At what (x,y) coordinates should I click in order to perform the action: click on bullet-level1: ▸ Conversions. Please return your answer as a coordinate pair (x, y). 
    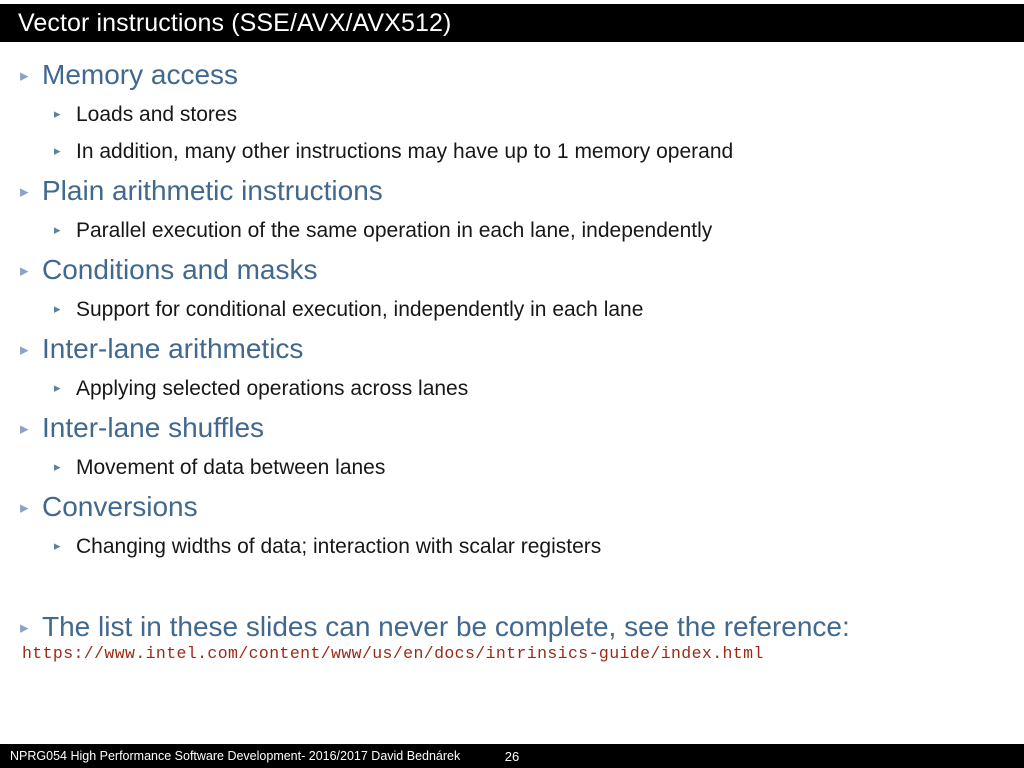
    Looking at the image, I should click on (512, 506).